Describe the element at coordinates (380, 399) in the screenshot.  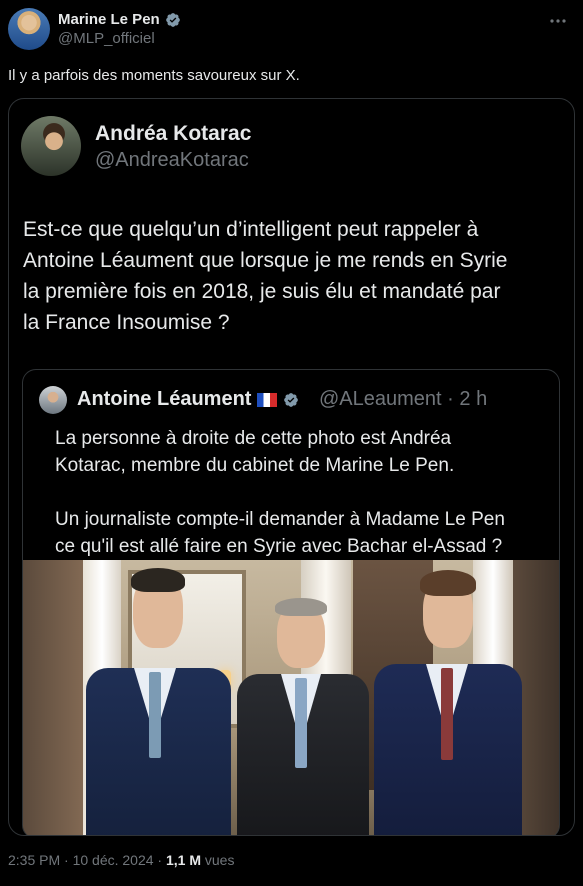
I see `nested-author-handle: @ALeaument` at that location.